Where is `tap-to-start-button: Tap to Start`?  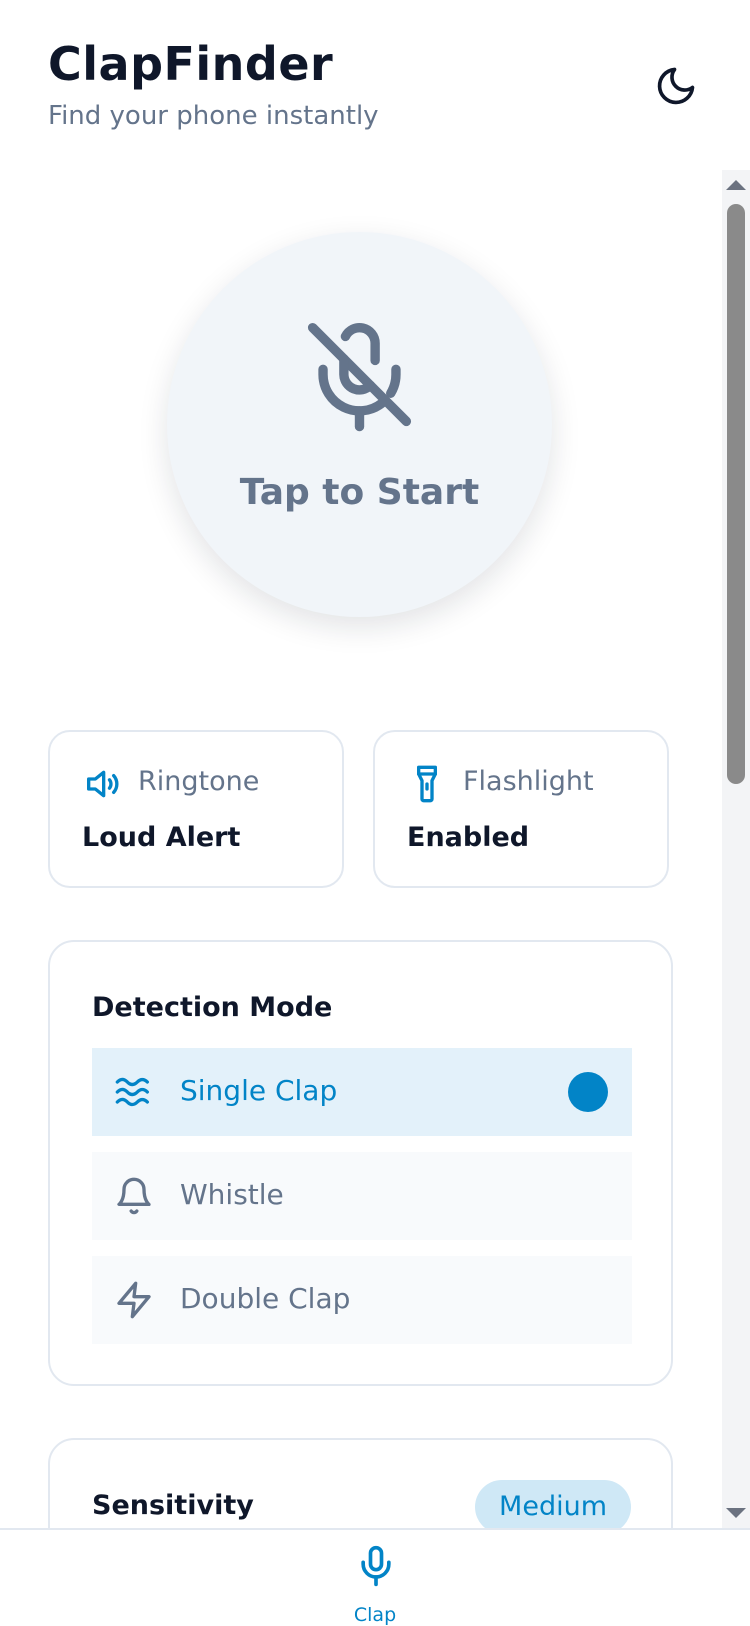
tap-to-start-button: Tap to Start is located at coordinates (359, 424).